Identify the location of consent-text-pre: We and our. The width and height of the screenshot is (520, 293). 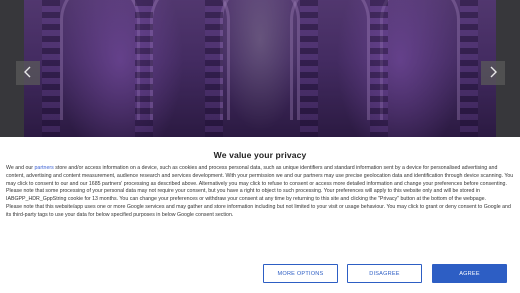
(20, 168).